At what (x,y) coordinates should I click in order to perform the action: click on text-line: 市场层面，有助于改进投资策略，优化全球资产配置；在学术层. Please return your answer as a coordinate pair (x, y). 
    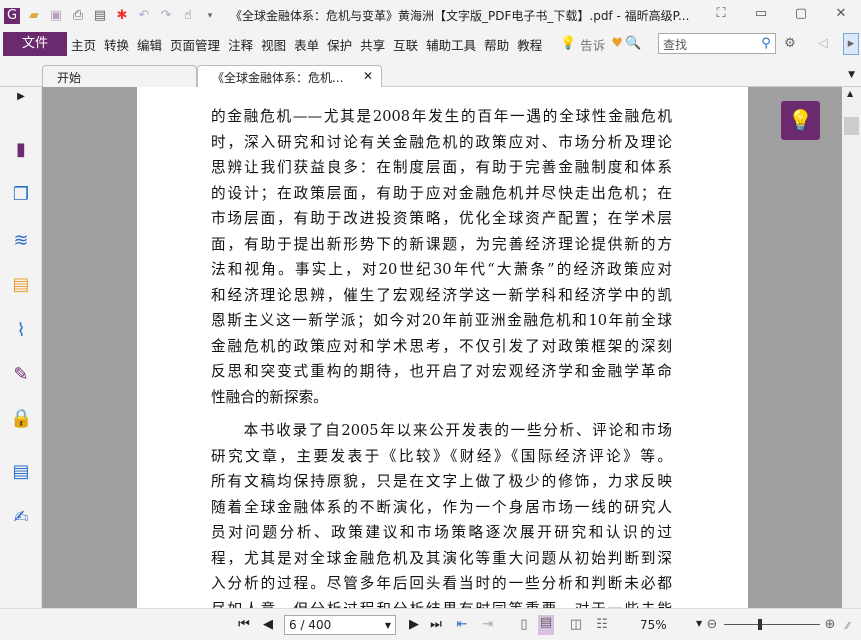
    Looking at the image, I should click on (441, 218).